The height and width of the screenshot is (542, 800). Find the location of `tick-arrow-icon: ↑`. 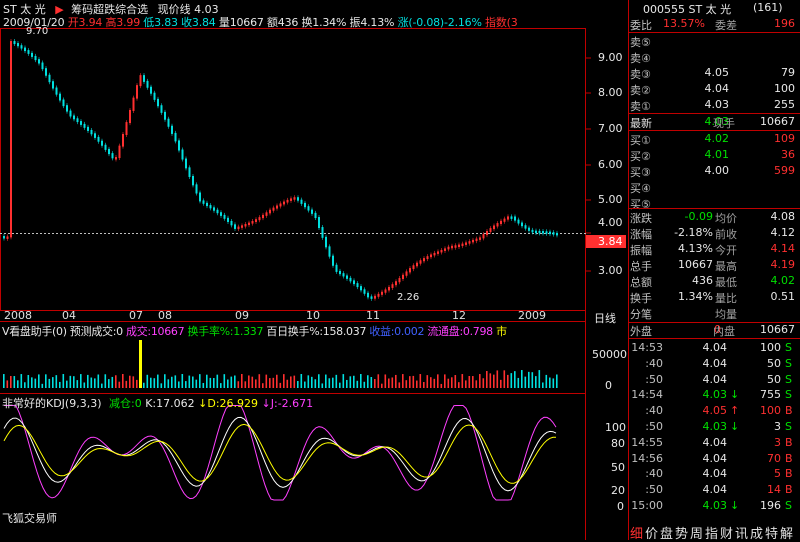

tick-arrow-icon: ↑ is located at coordinates (735, 411).